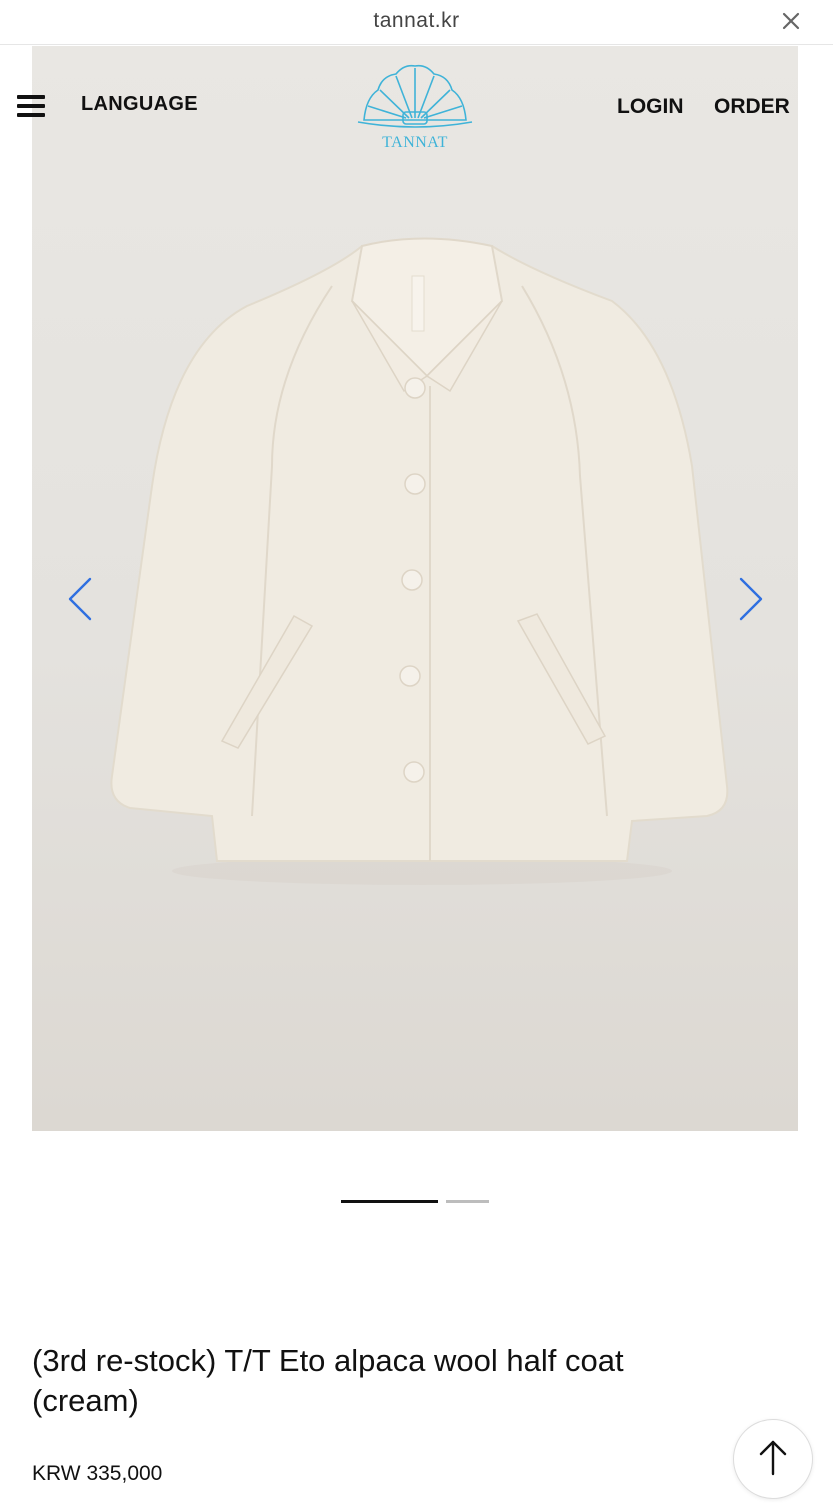 This screenshot has height=1503, width=833. Describe the element at coordinates (97, 1473) in the screenshot. I see `product-price: KRW 335,000` at that location.